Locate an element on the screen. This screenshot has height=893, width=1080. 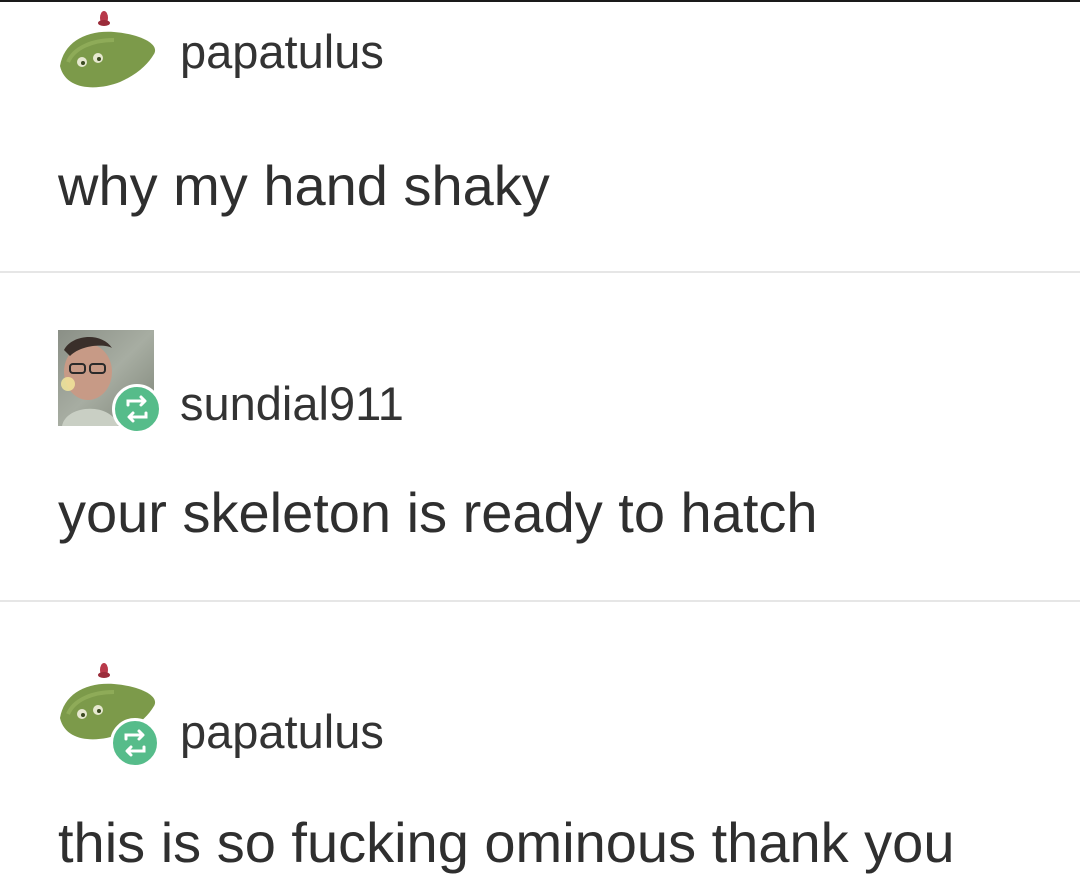
username: sundial911 is located at coordinates (292, 403).